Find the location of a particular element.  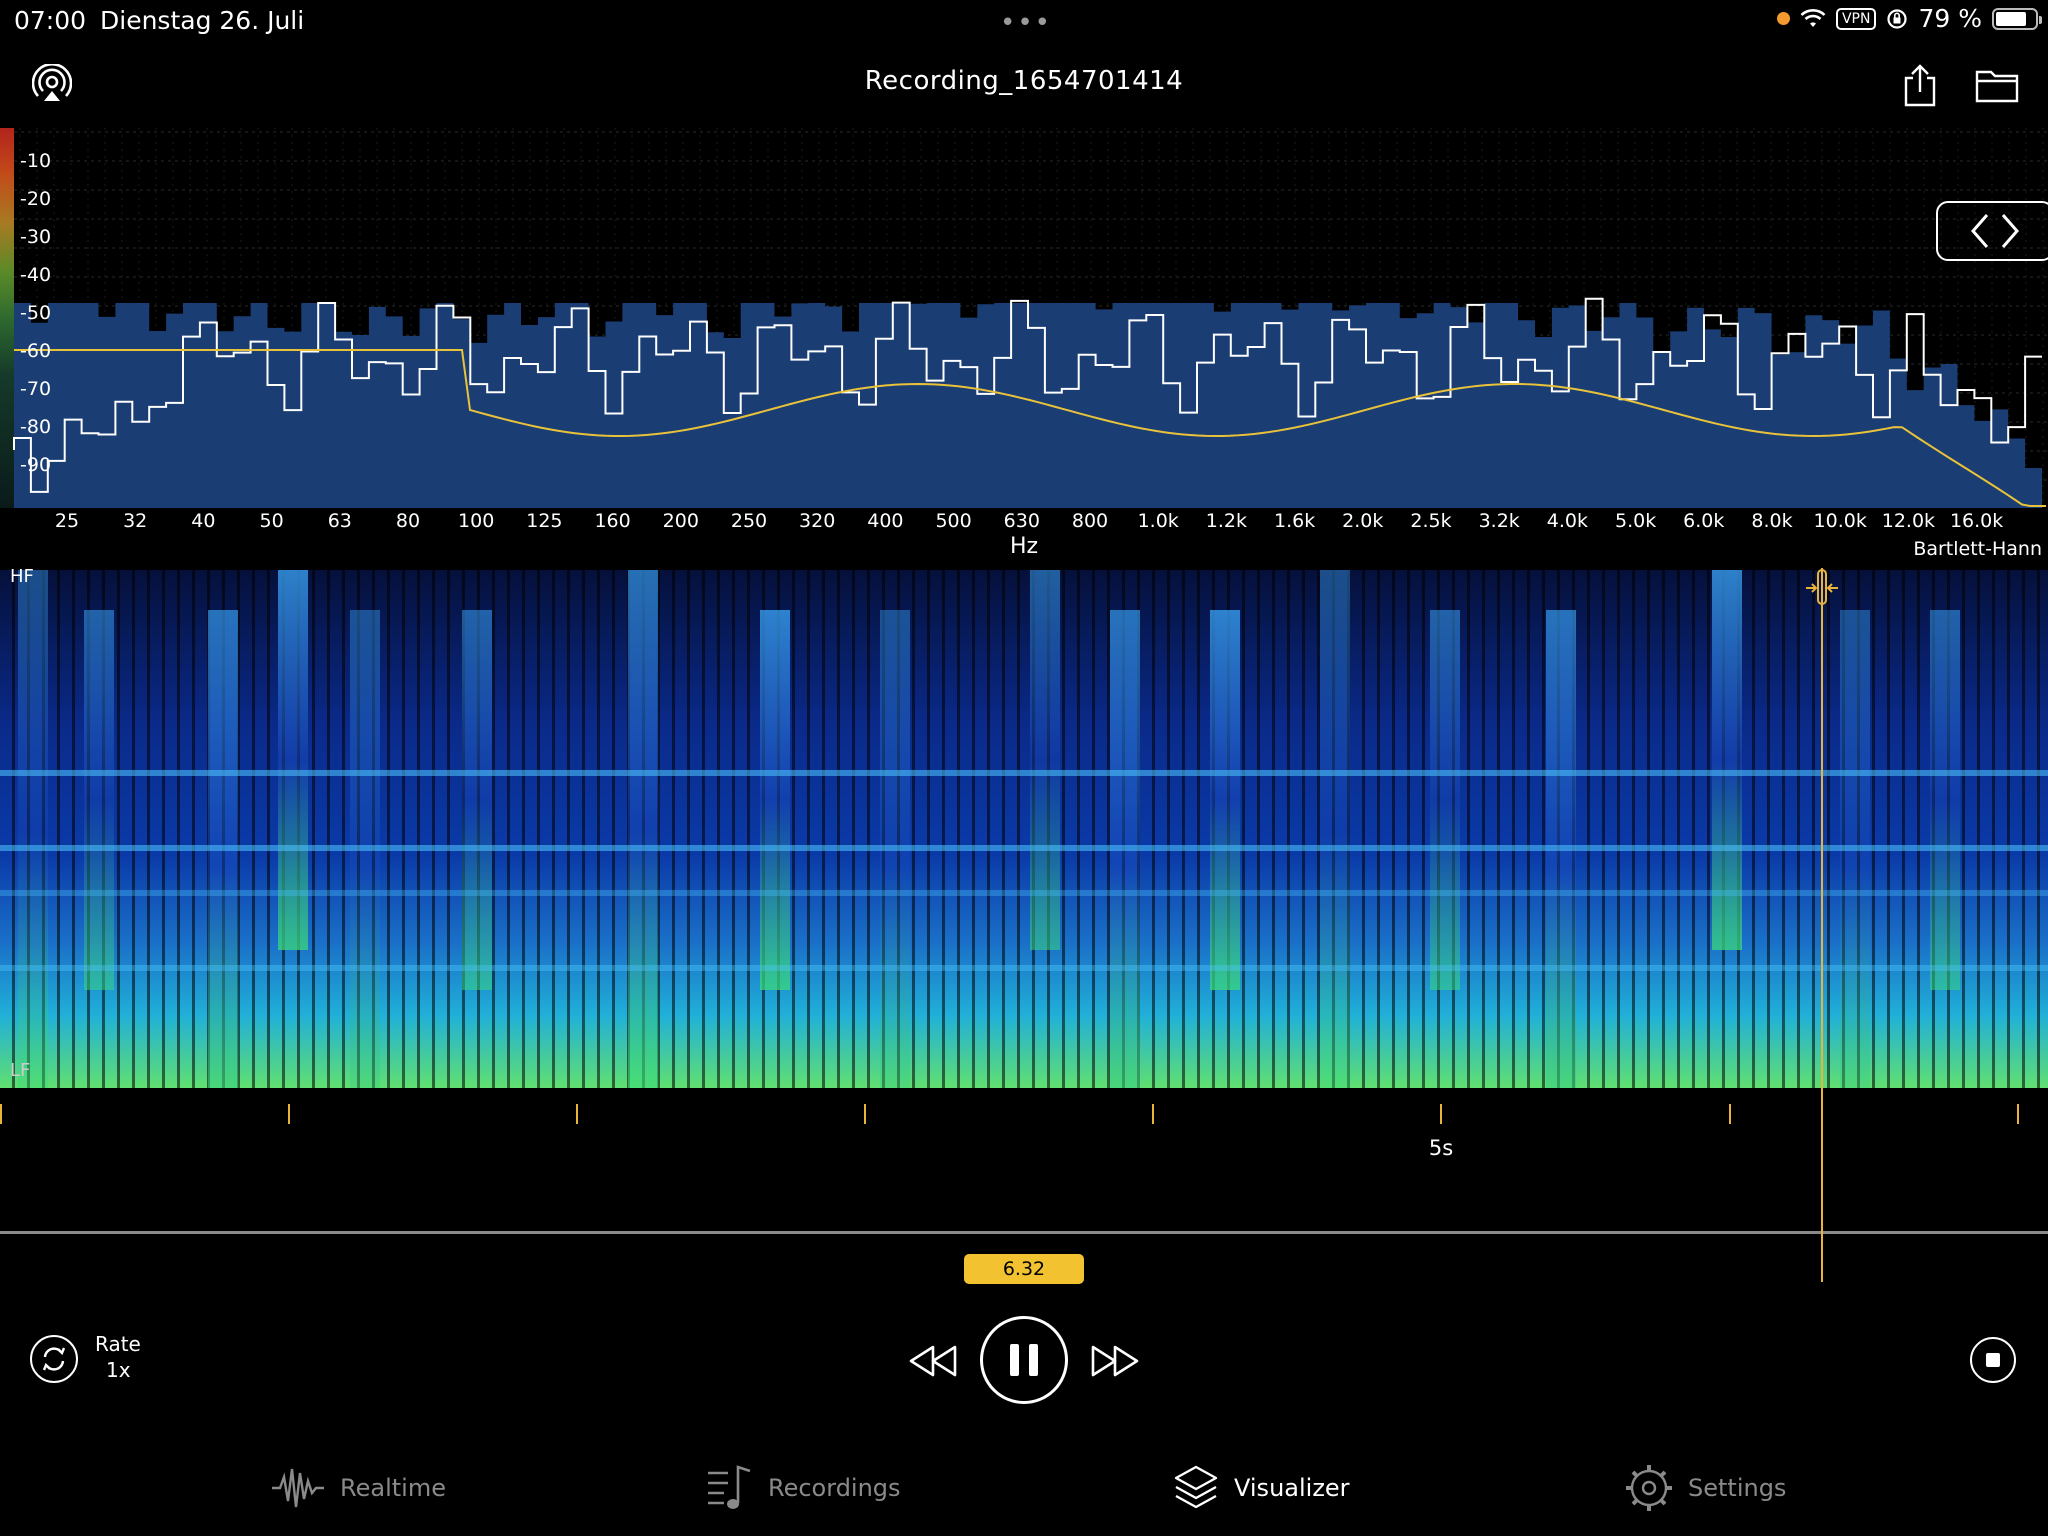

db-tick-label: -90 is located at coordinates (36, 465).